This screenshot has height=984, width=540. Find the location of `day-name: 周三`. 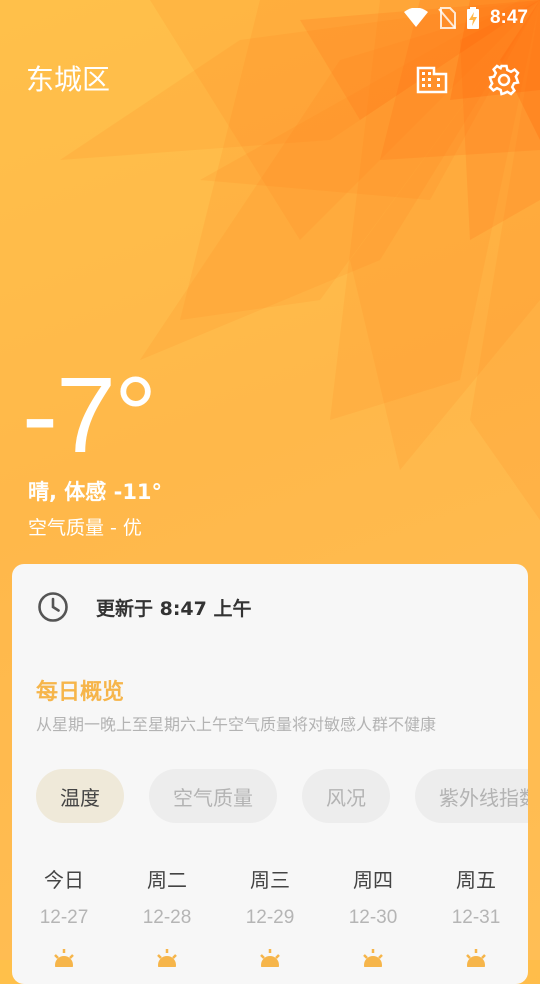

day-name: 周三 is located at coordinates (270, 880).